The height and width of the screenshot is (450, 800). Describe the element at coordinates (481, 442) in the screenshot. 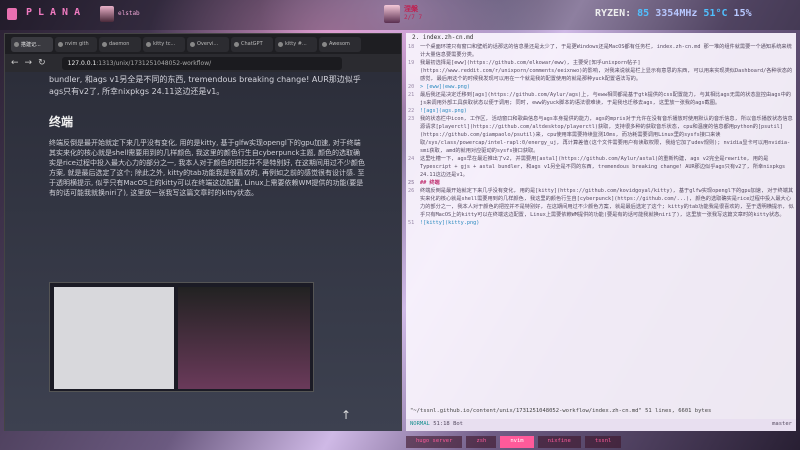

I see `kitty-tab: zsh` at that location.